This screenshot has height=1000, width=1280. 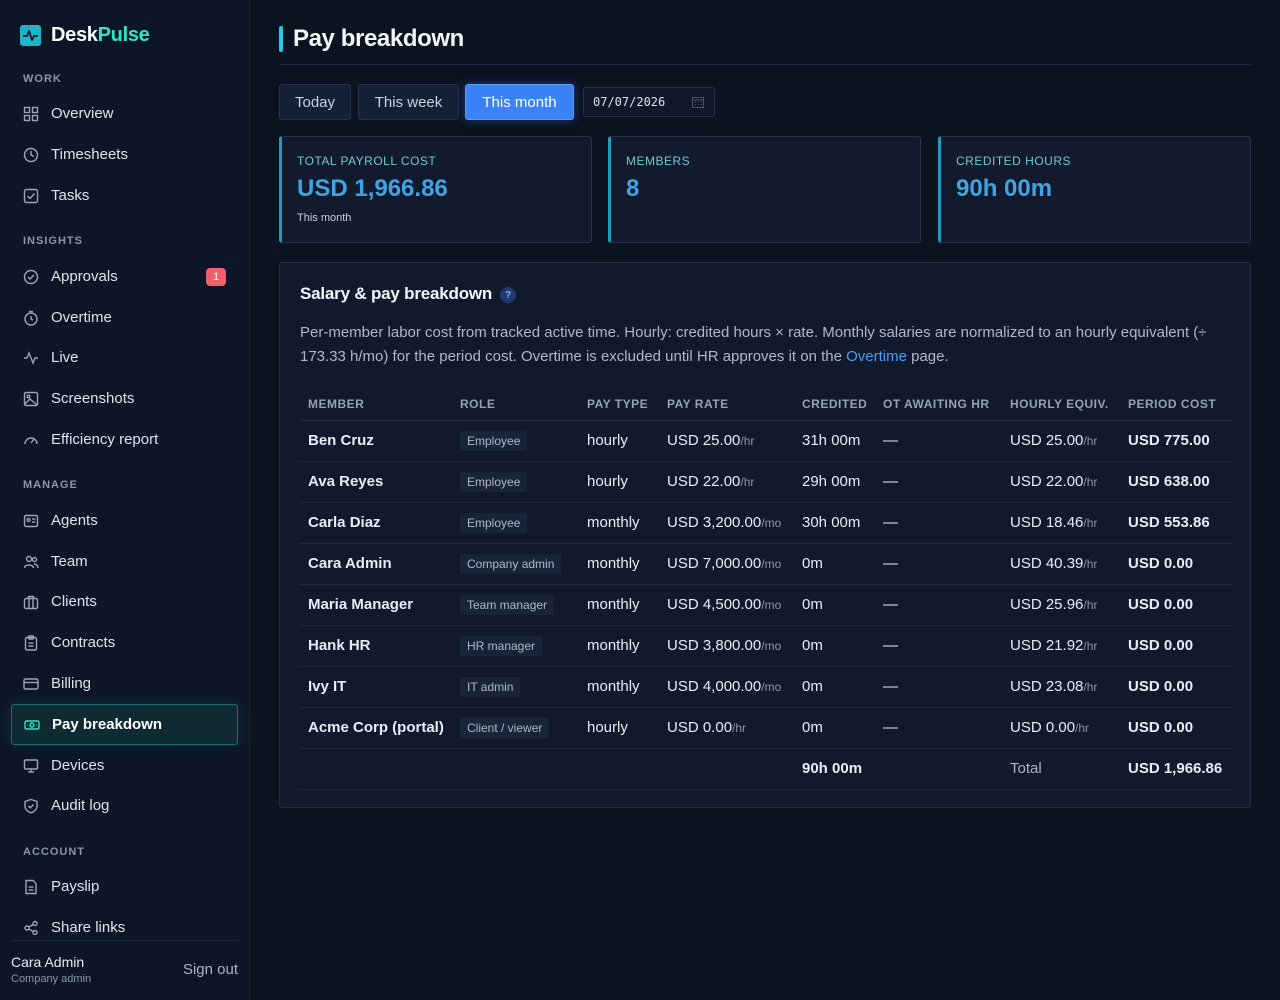 I want to click on member-name: Maria Manager, so click(x=376, y=605).